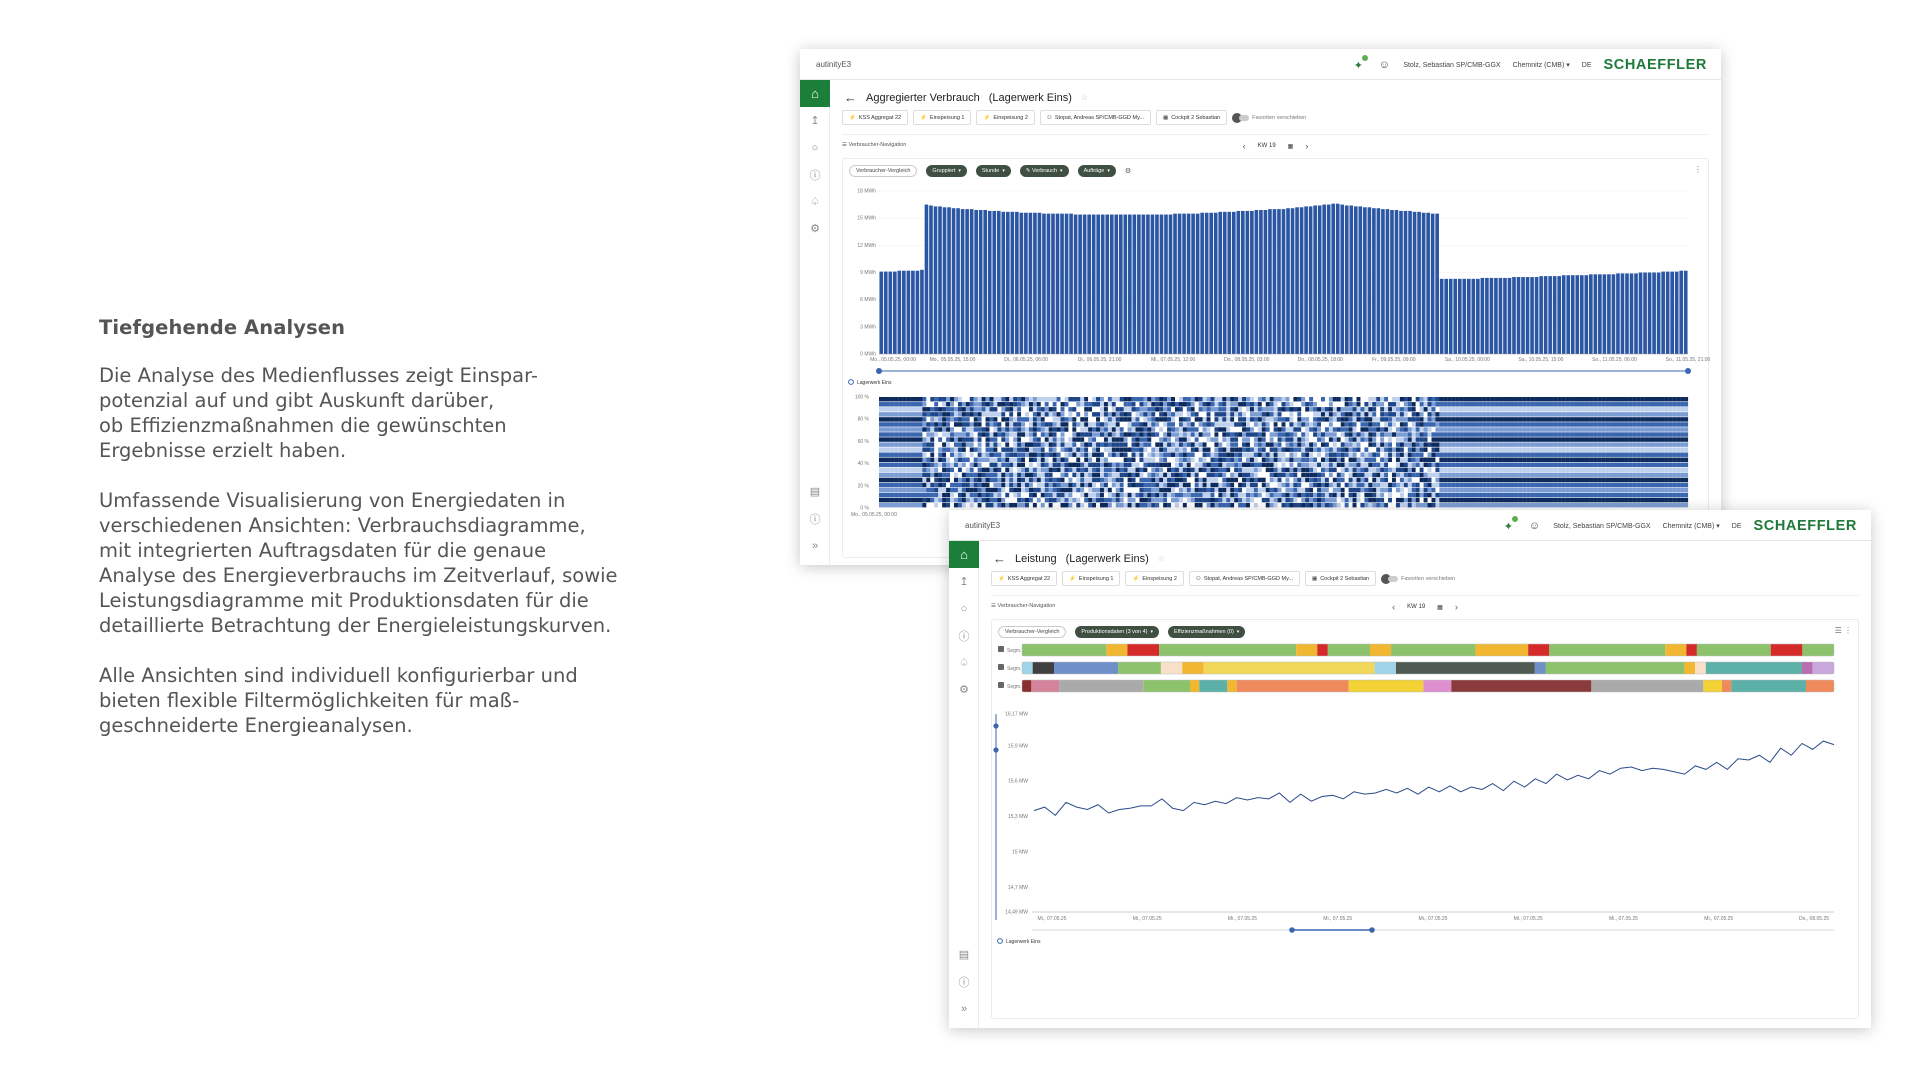 The height and width of the screenshot is (1080, 1920). Describe the element at coordinates (1188, 283) in the screenshot. I see `bar` at that location.